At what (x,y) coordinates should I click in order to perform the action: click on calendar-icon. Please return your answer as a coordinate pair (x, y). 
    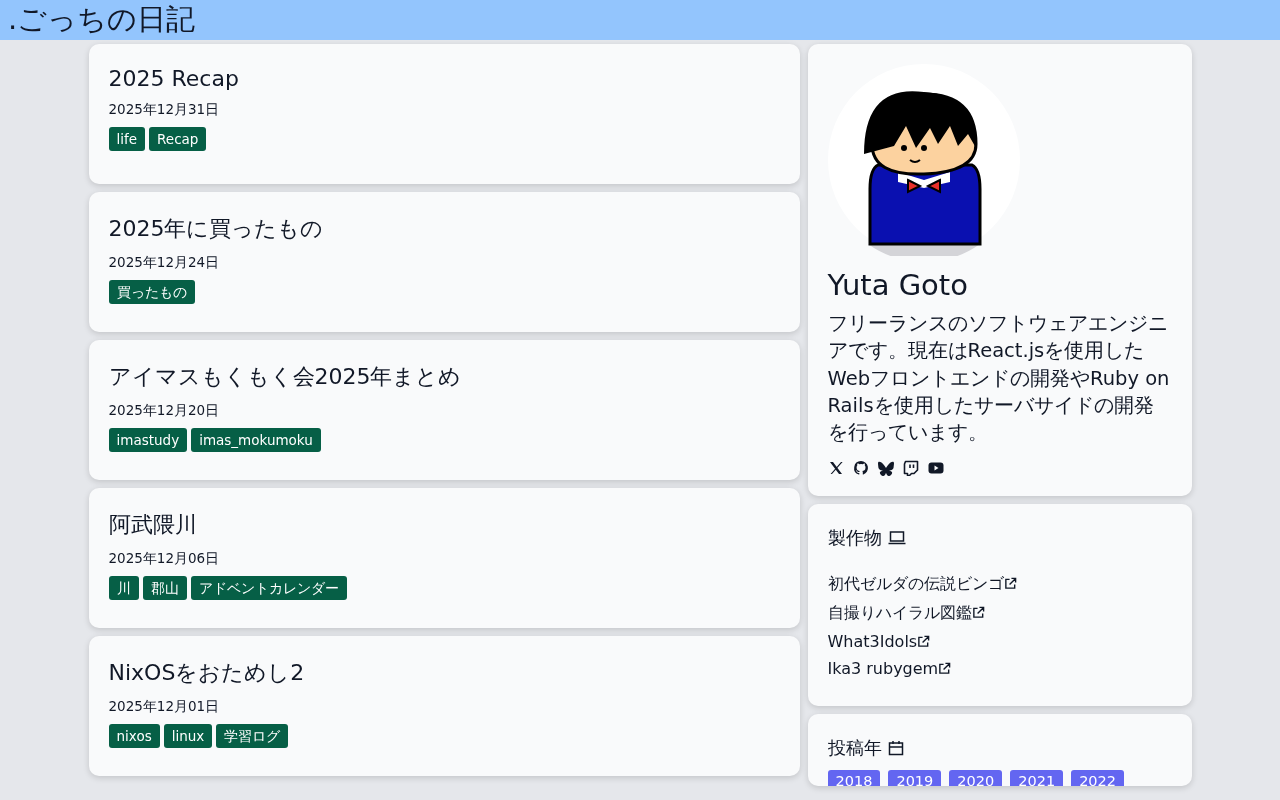
    Looking at the image, I should click on (895, 748).